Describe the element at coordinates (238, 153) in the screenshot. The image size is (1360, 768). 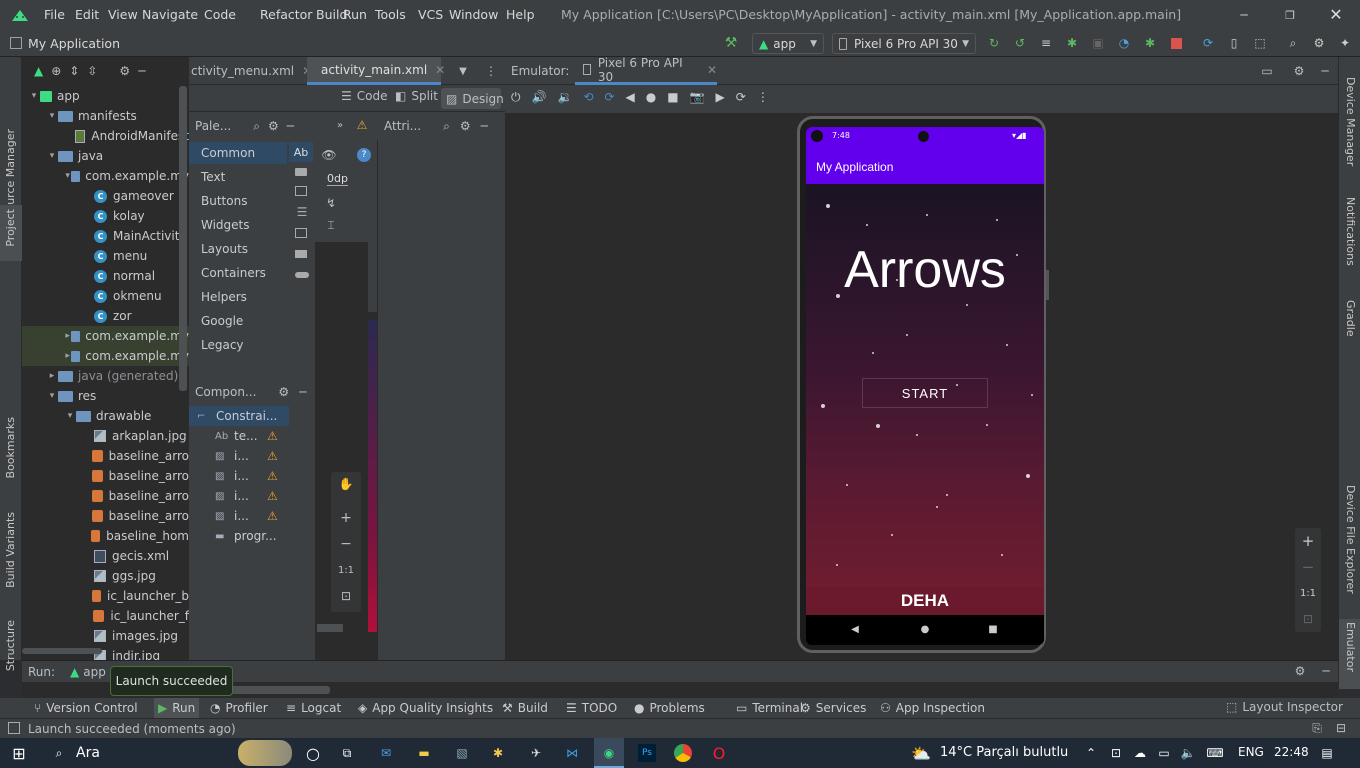
I see `palette-category-common: Common` at that location.